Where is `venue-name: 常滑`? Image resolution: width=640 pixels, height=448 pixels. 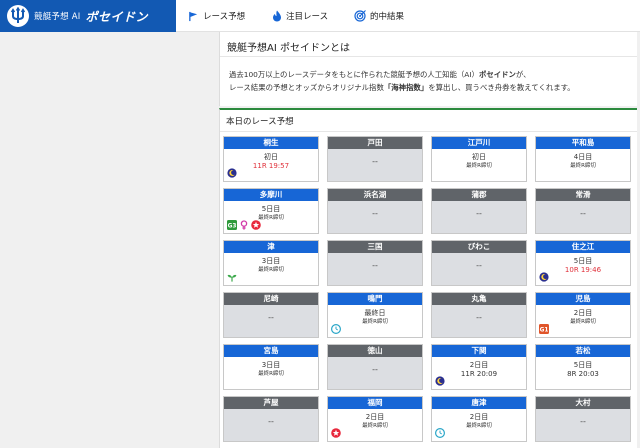 venue-name: 常滑 is located at coordinates (583, 195).